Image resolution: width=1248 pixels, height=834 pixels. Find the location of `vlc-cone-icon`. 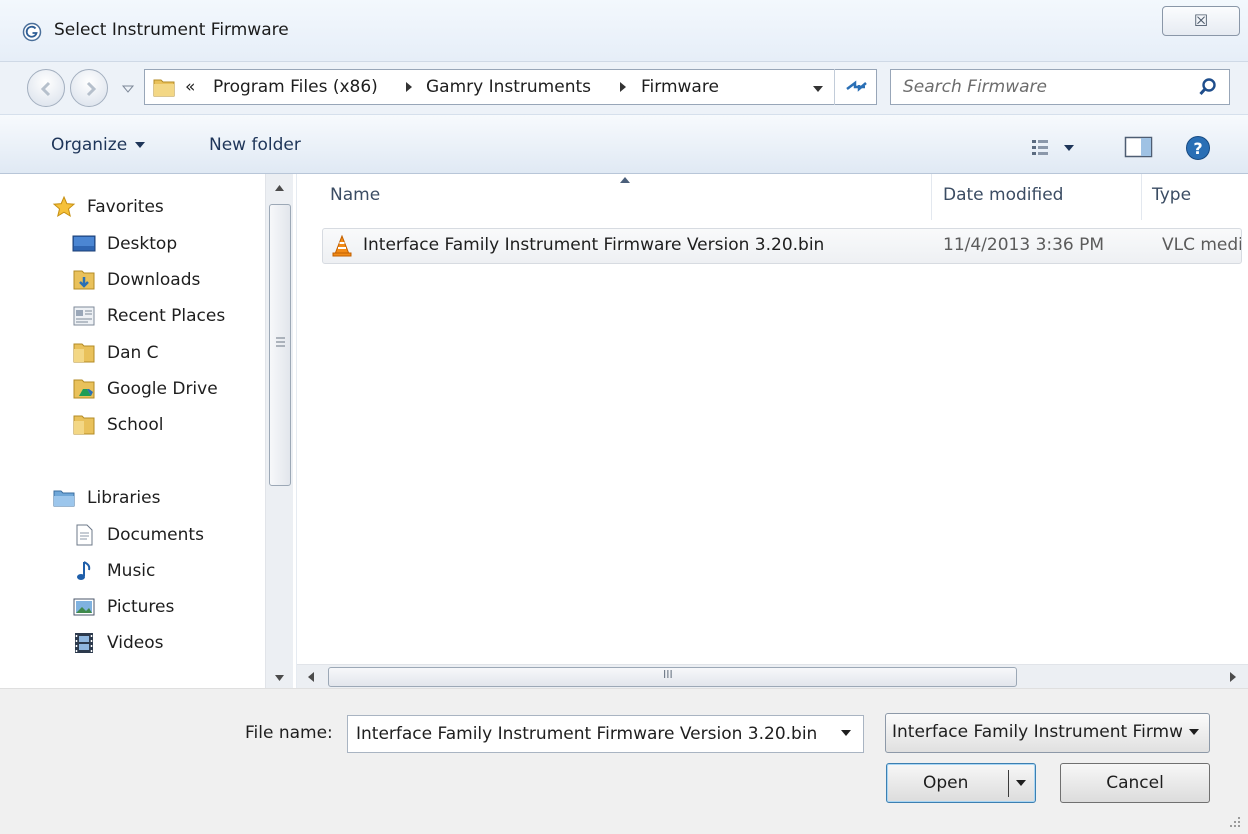

vlc-cone-icon is located at coordinates (342, 246).